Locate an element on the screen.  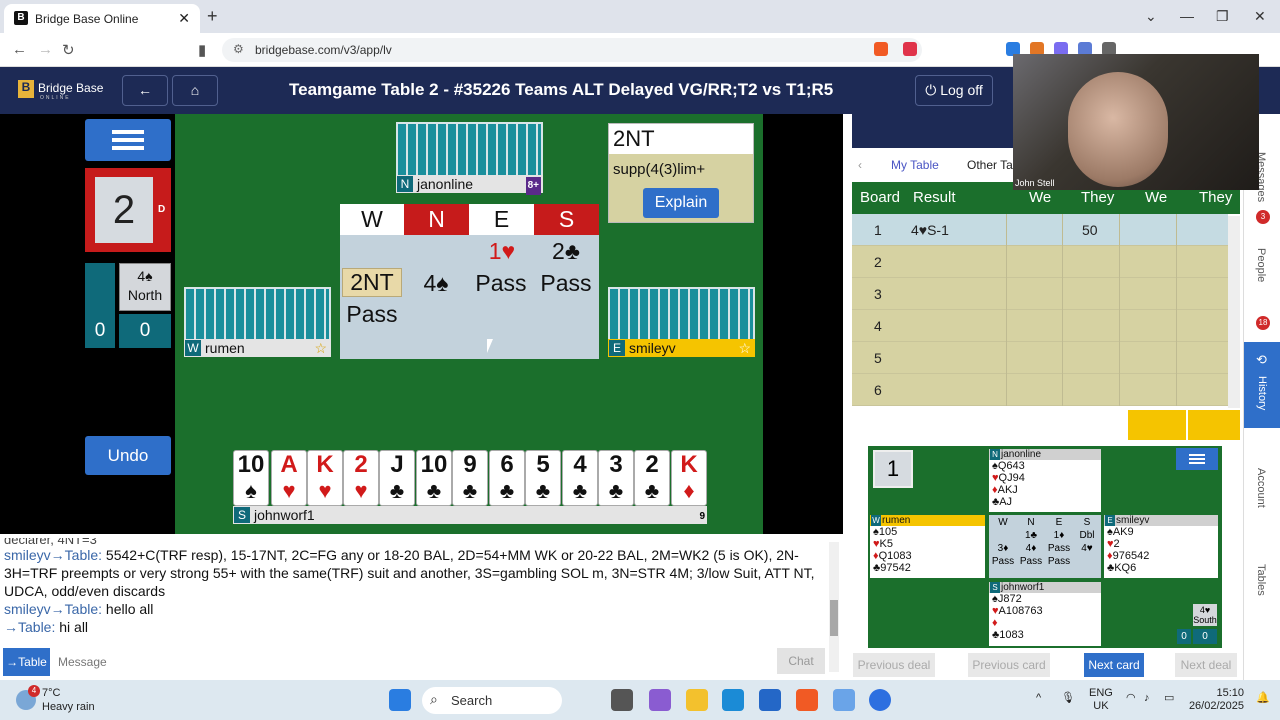
auction-header-e: E is located at coordinates (1059, 522).